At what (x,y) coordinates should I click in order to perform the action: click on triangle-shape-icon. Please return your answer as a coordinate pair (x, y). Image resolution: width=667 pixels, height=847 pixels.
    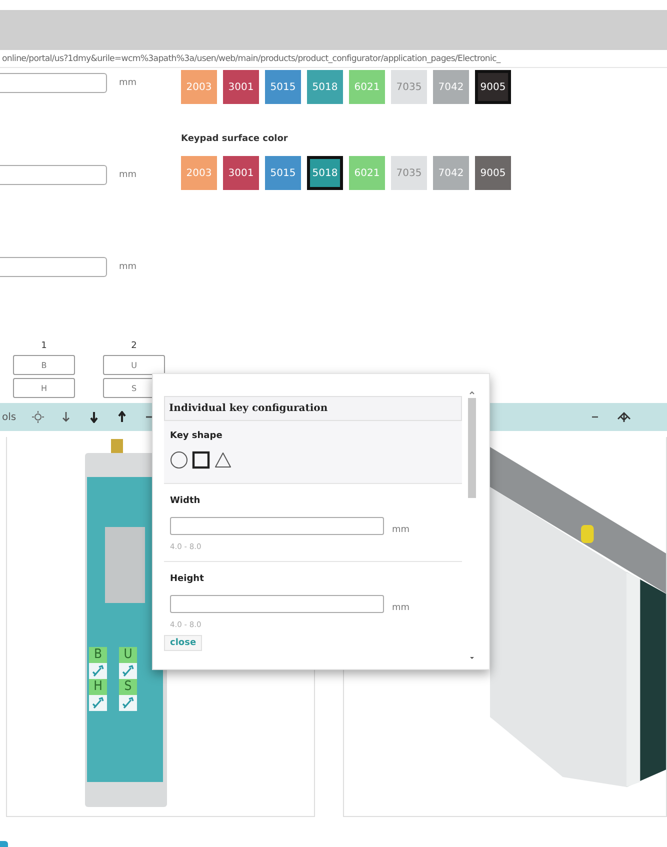
    Looking at the image, I should click on (223, 460).